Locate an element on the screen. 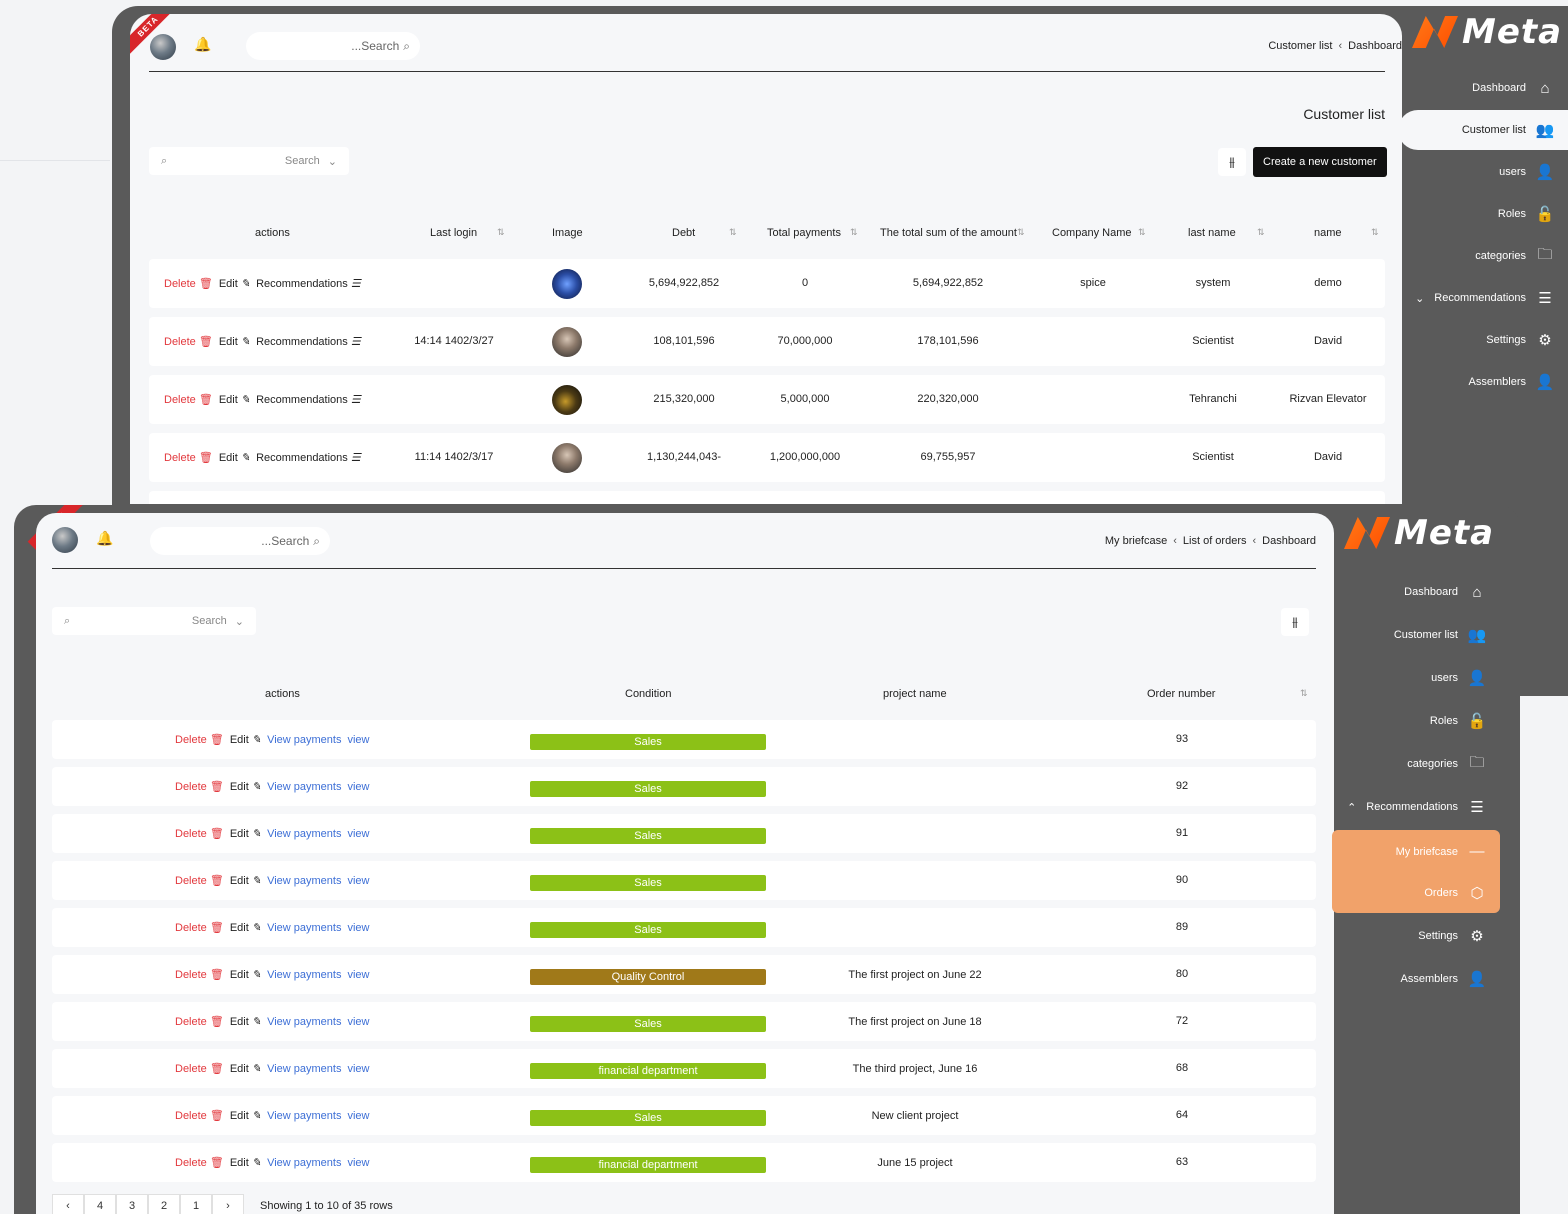 This screenshot has height=1214, width=1568. header-company-name: Company Name is located at coordinates (1091, 233).